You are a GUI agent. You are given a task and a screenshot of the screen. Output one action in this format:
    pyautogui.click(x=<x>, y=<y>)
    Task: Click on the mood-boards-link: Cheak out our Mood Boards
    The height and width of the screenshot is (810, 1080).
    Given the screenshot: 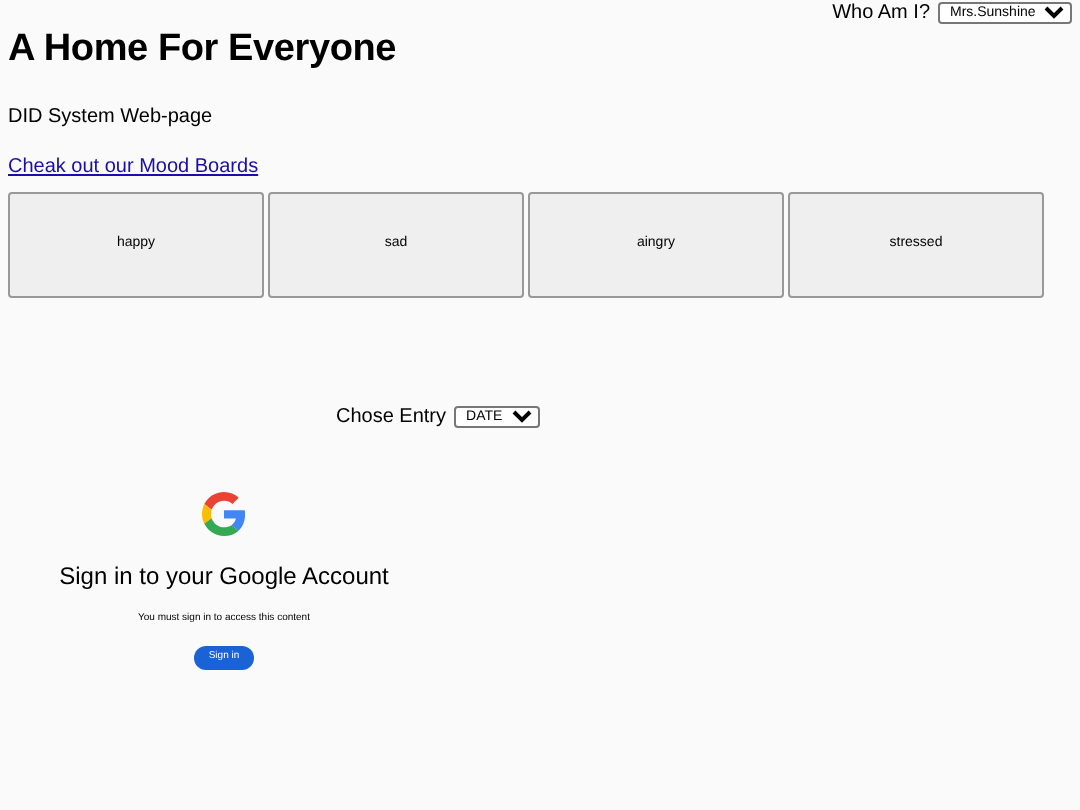 What is the action you would take?
    pyautogui.click(x=133, y=166)
    